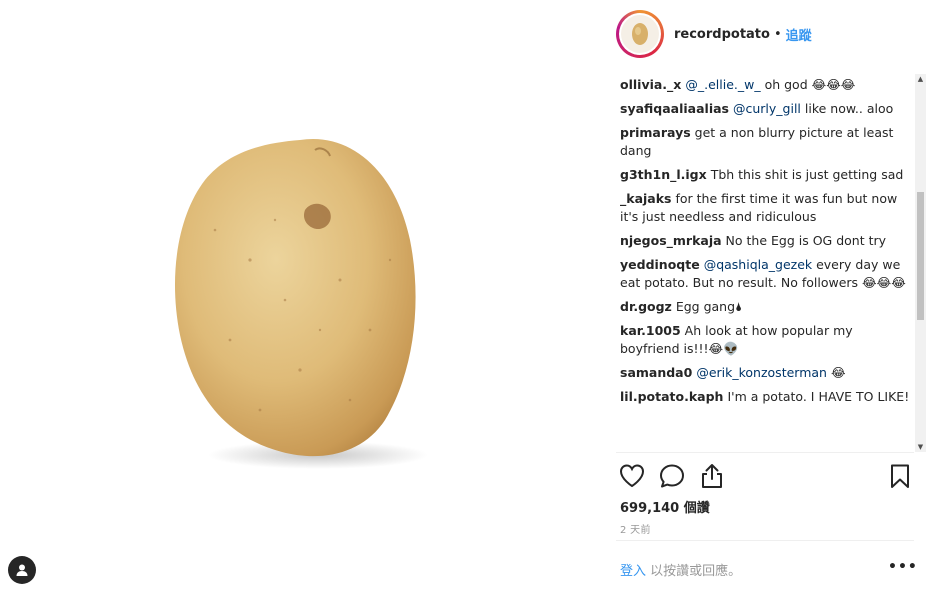 This screenshot has height=594, width=926. What do you see at coordinates (633, 571) in the screenshot?
I see `login-link: 登入` at bounding box center [633, 571].